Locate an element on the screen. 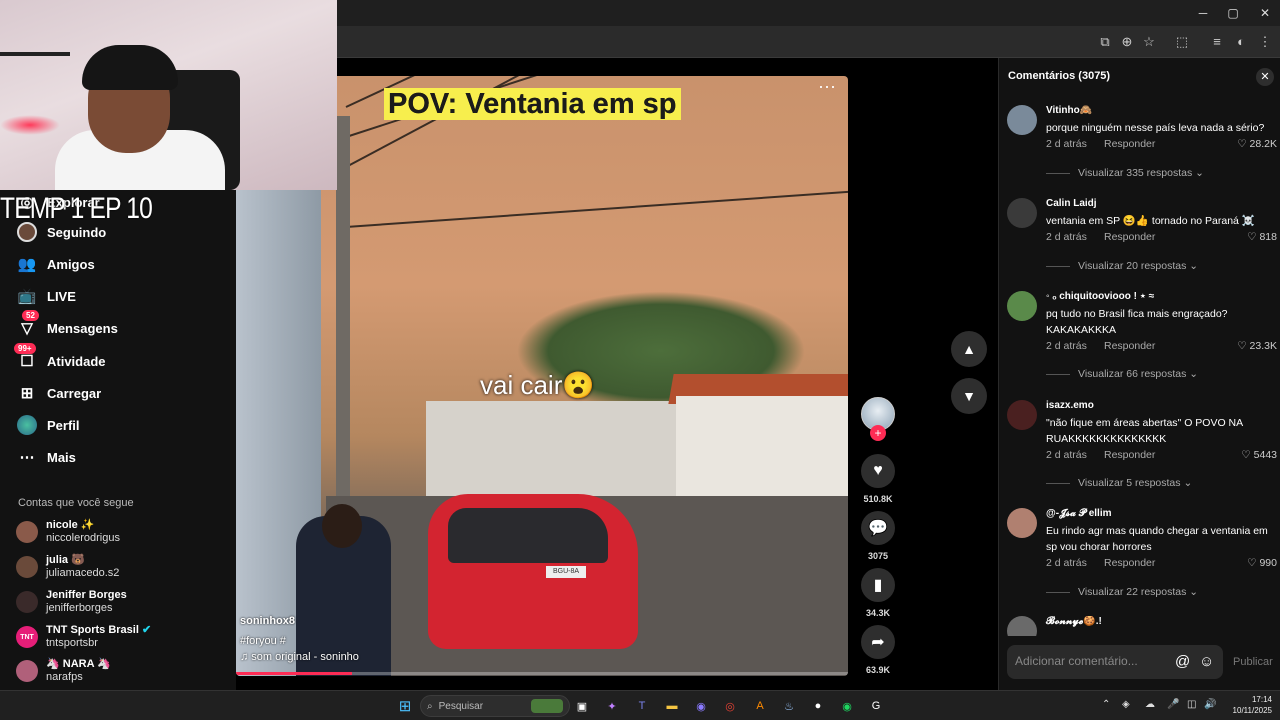 This screenshot has width=1280, height=720. save-action: ▮ 34.3K is located at coordinates (878, 593).